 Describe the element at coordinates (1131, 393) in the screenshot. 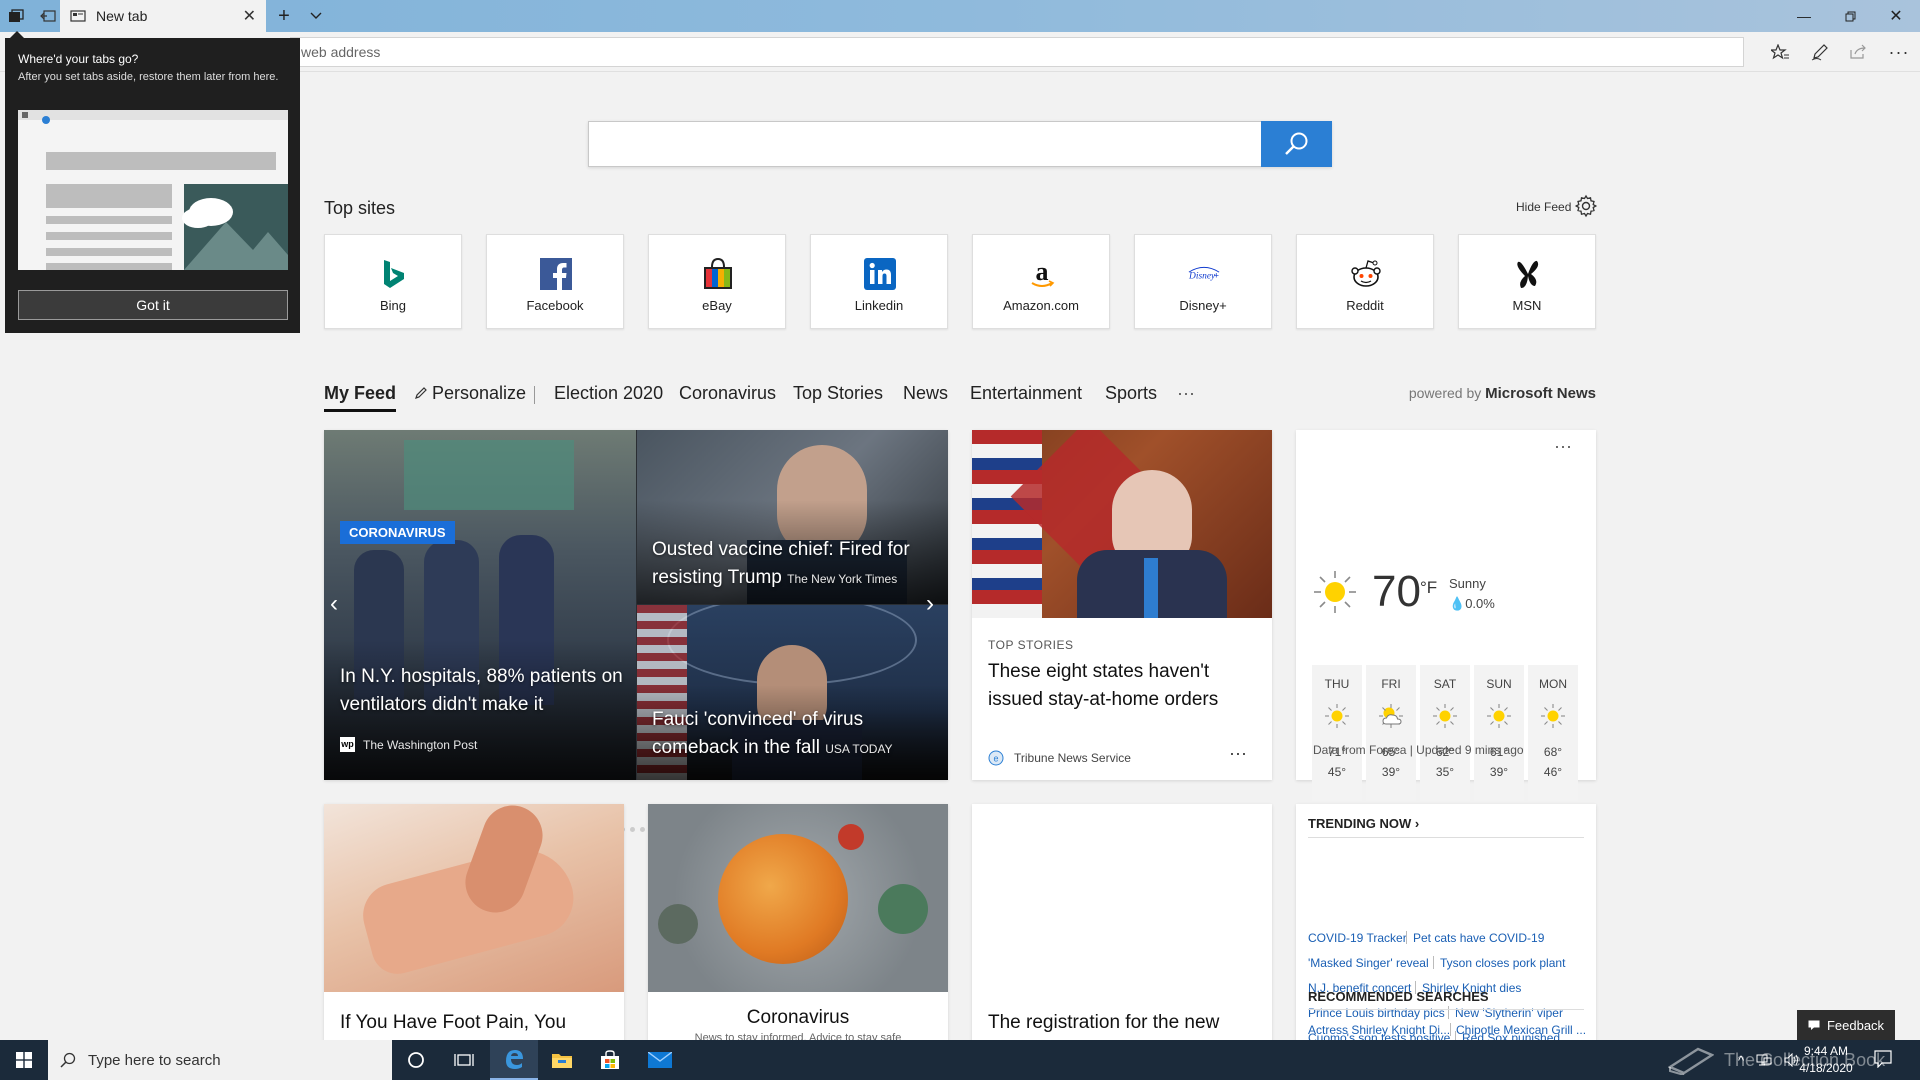

I see `tab-sports: Sports` at that location.